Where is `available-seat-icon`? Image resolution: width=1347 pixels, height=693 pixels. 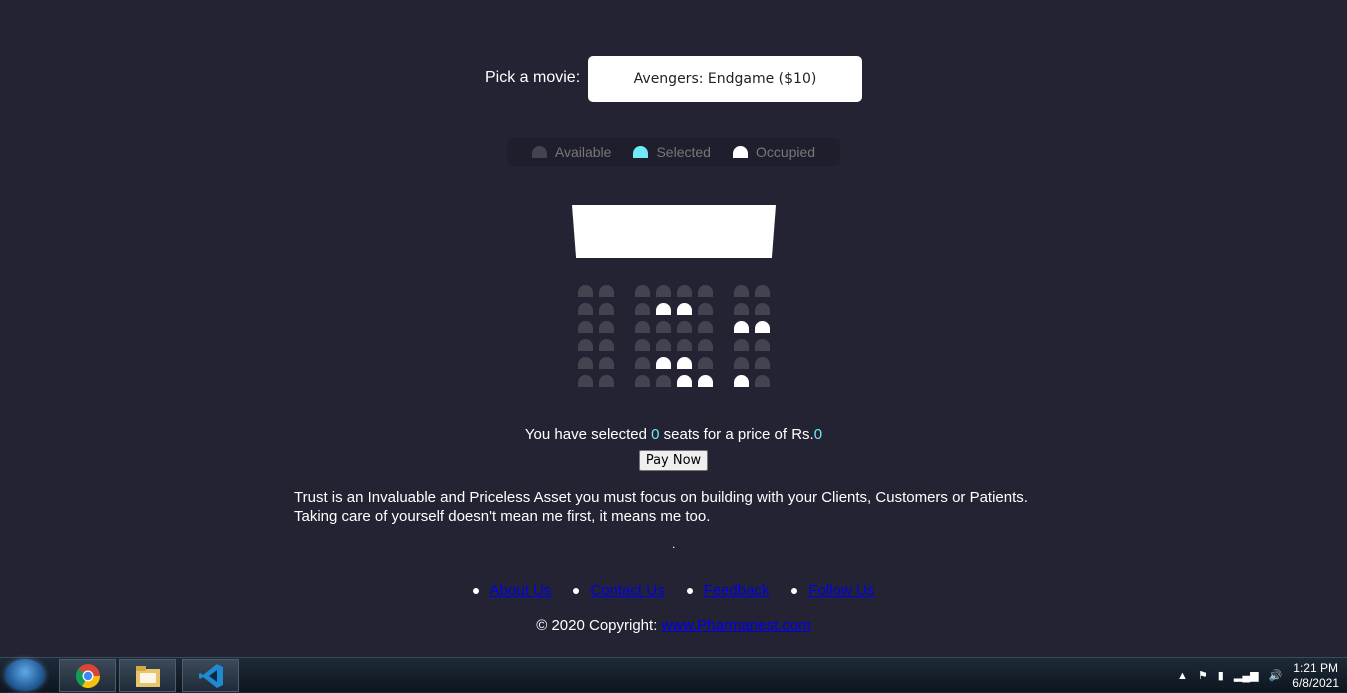
available-seat-icon is located at coordinates (539, 152).